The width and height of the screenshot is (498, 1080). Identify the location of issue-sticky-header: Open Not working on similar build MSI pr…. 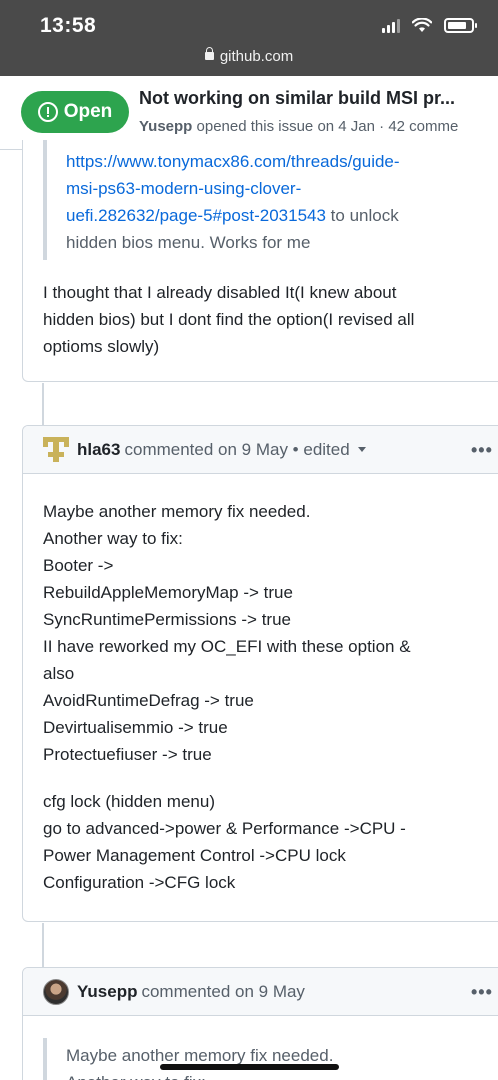
(249, 113).